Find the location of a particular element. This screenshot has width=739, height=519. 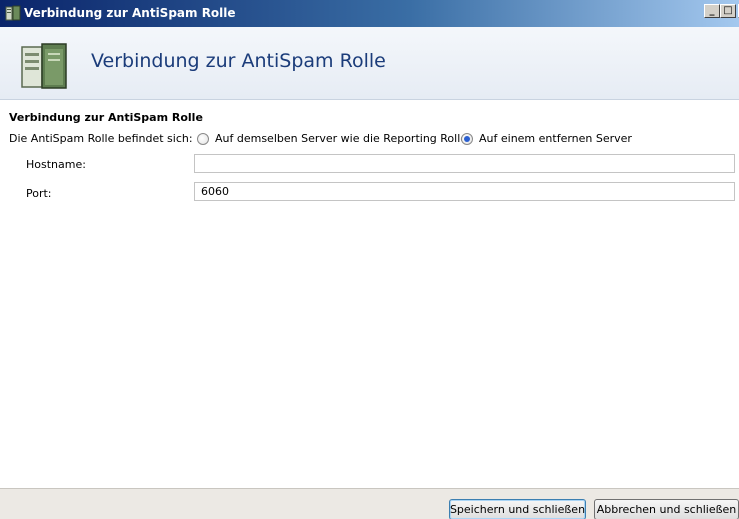

radio-label: Auf einem entfernen Server is located at coordinates (555, 138).